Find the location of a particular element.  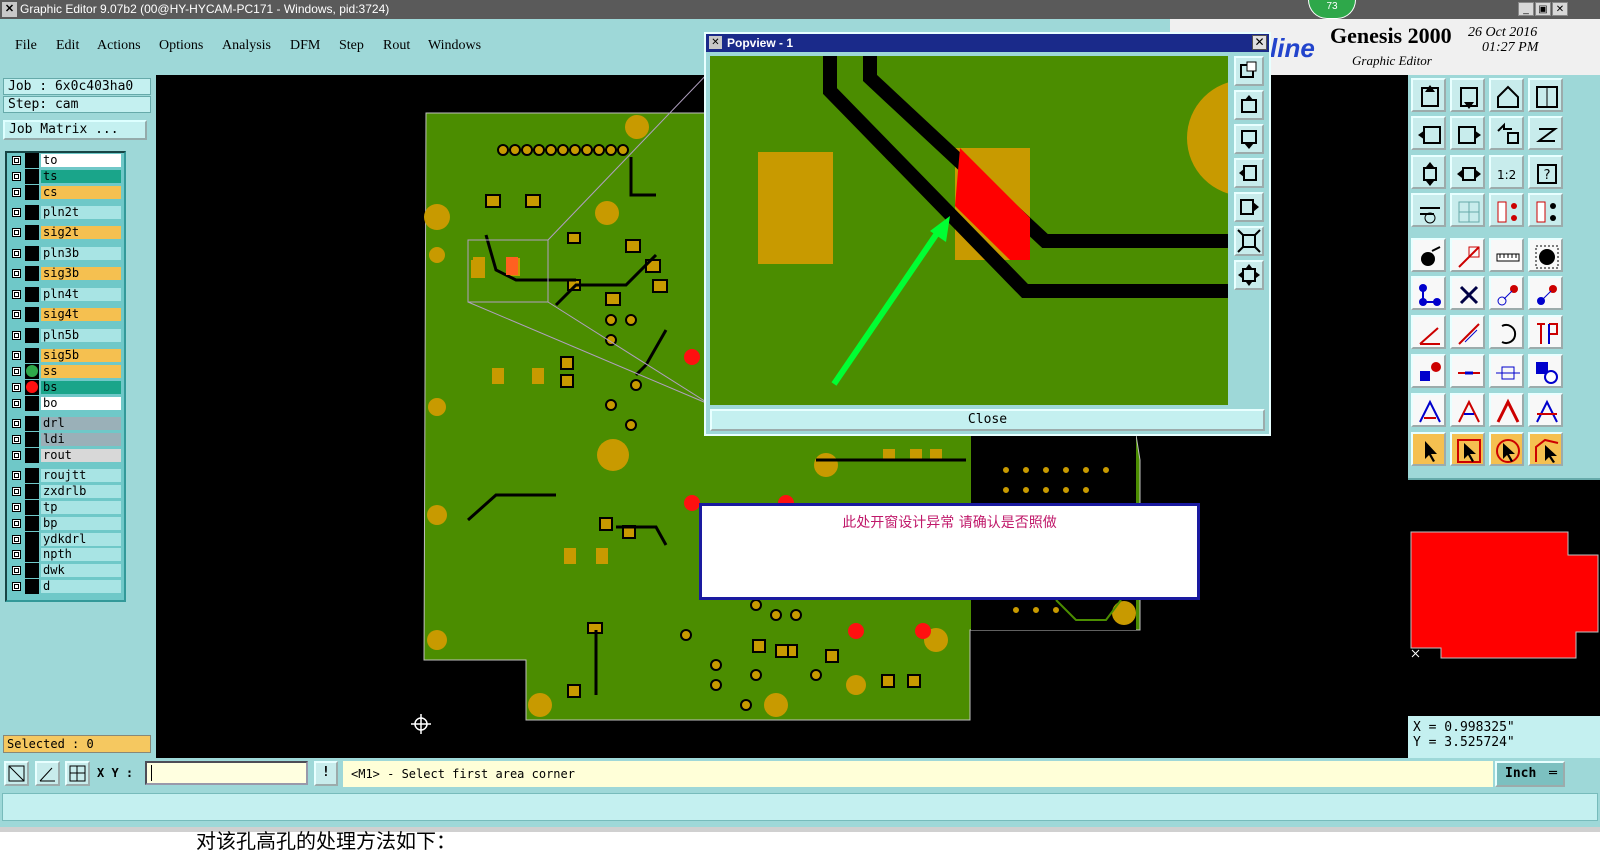

layer-row-pln5b: pln5b is located at coordinates (65, 335).